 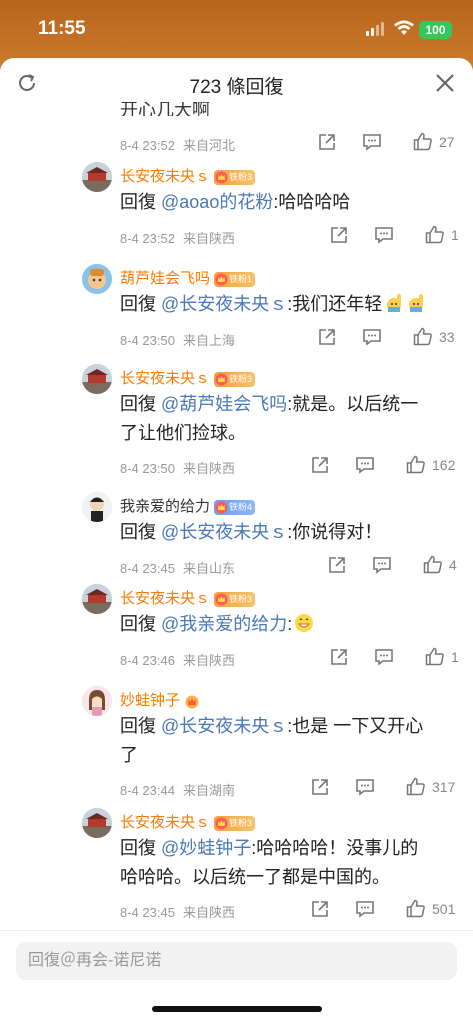 What do you see at coordinates (224, 624) in the screenshot?
I see `mention-link: @我亲爱的给力` at bounding box center [224, 624].